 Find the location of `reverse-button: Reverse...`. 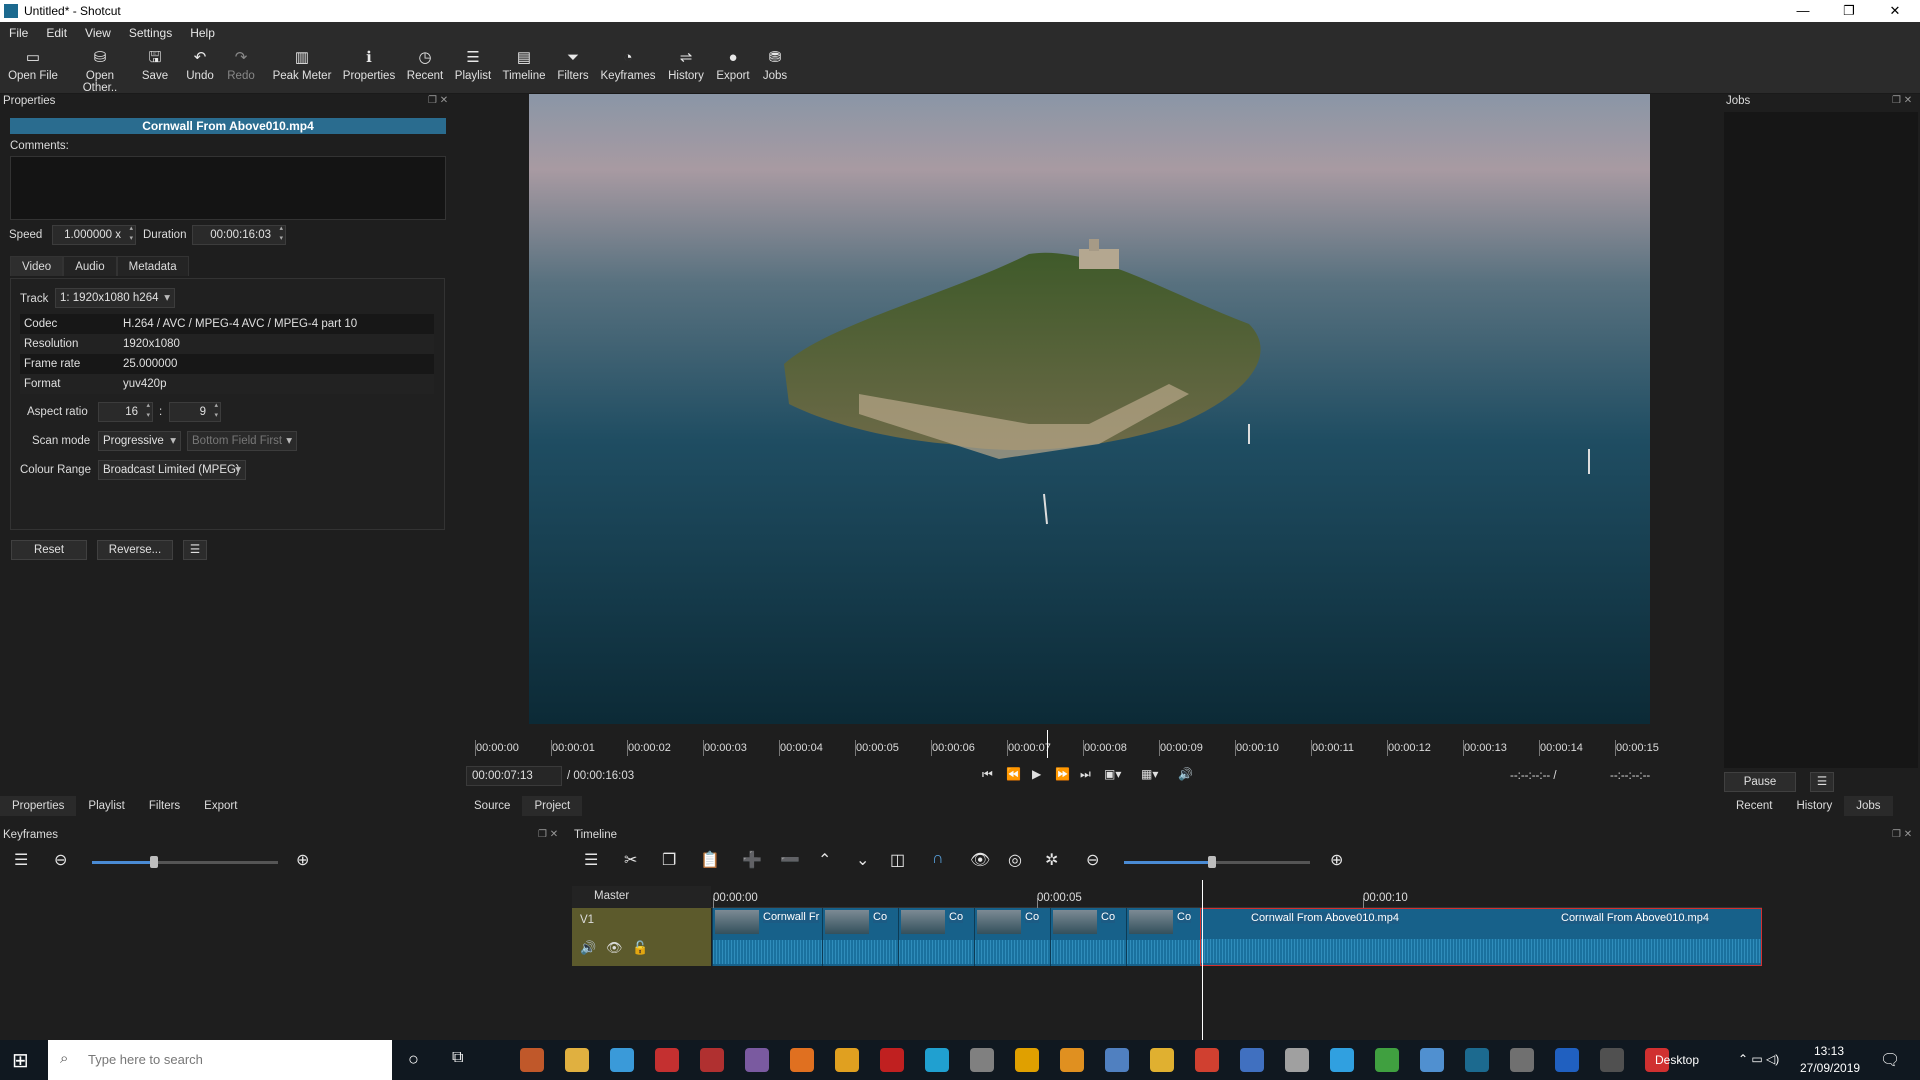

reverse-button: Reverse... is located at coordinates (135, 550).